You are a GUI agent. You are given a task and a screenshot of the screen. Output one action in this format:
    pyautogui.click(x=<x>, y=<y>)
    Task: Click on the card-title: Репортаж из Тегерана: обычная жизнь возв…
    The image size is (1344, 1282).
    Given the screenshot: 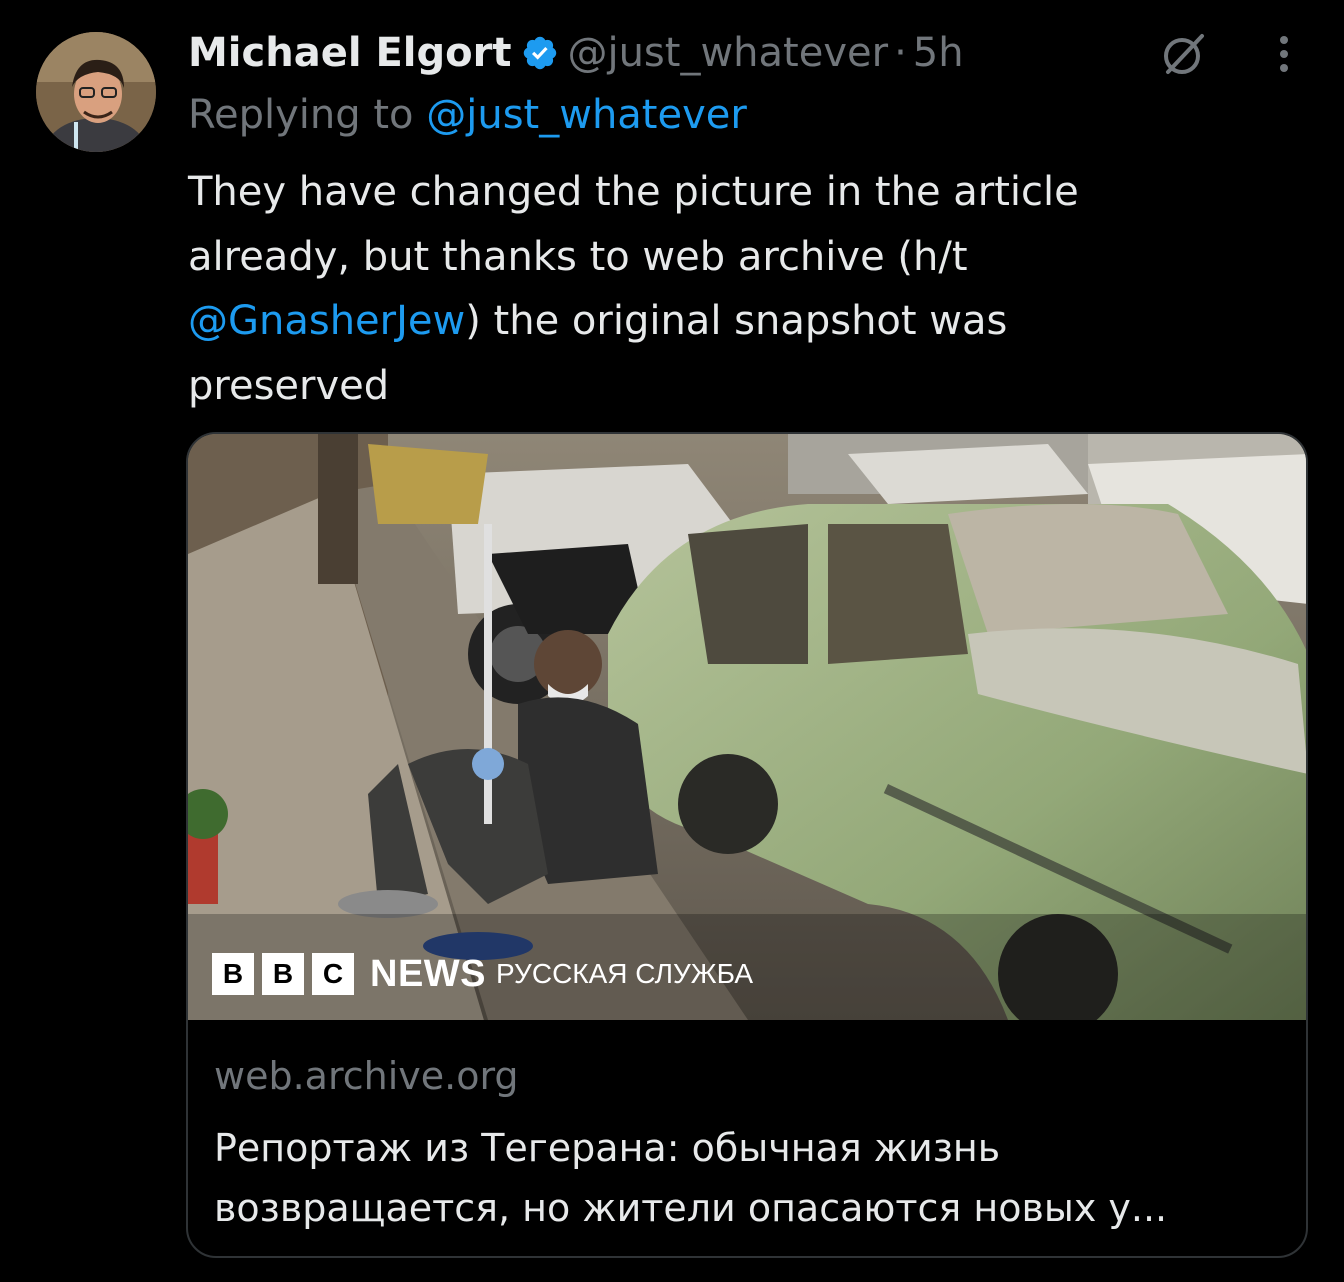 What is the action you would take?
    pyautogui.click(x=691, y=1178)
    